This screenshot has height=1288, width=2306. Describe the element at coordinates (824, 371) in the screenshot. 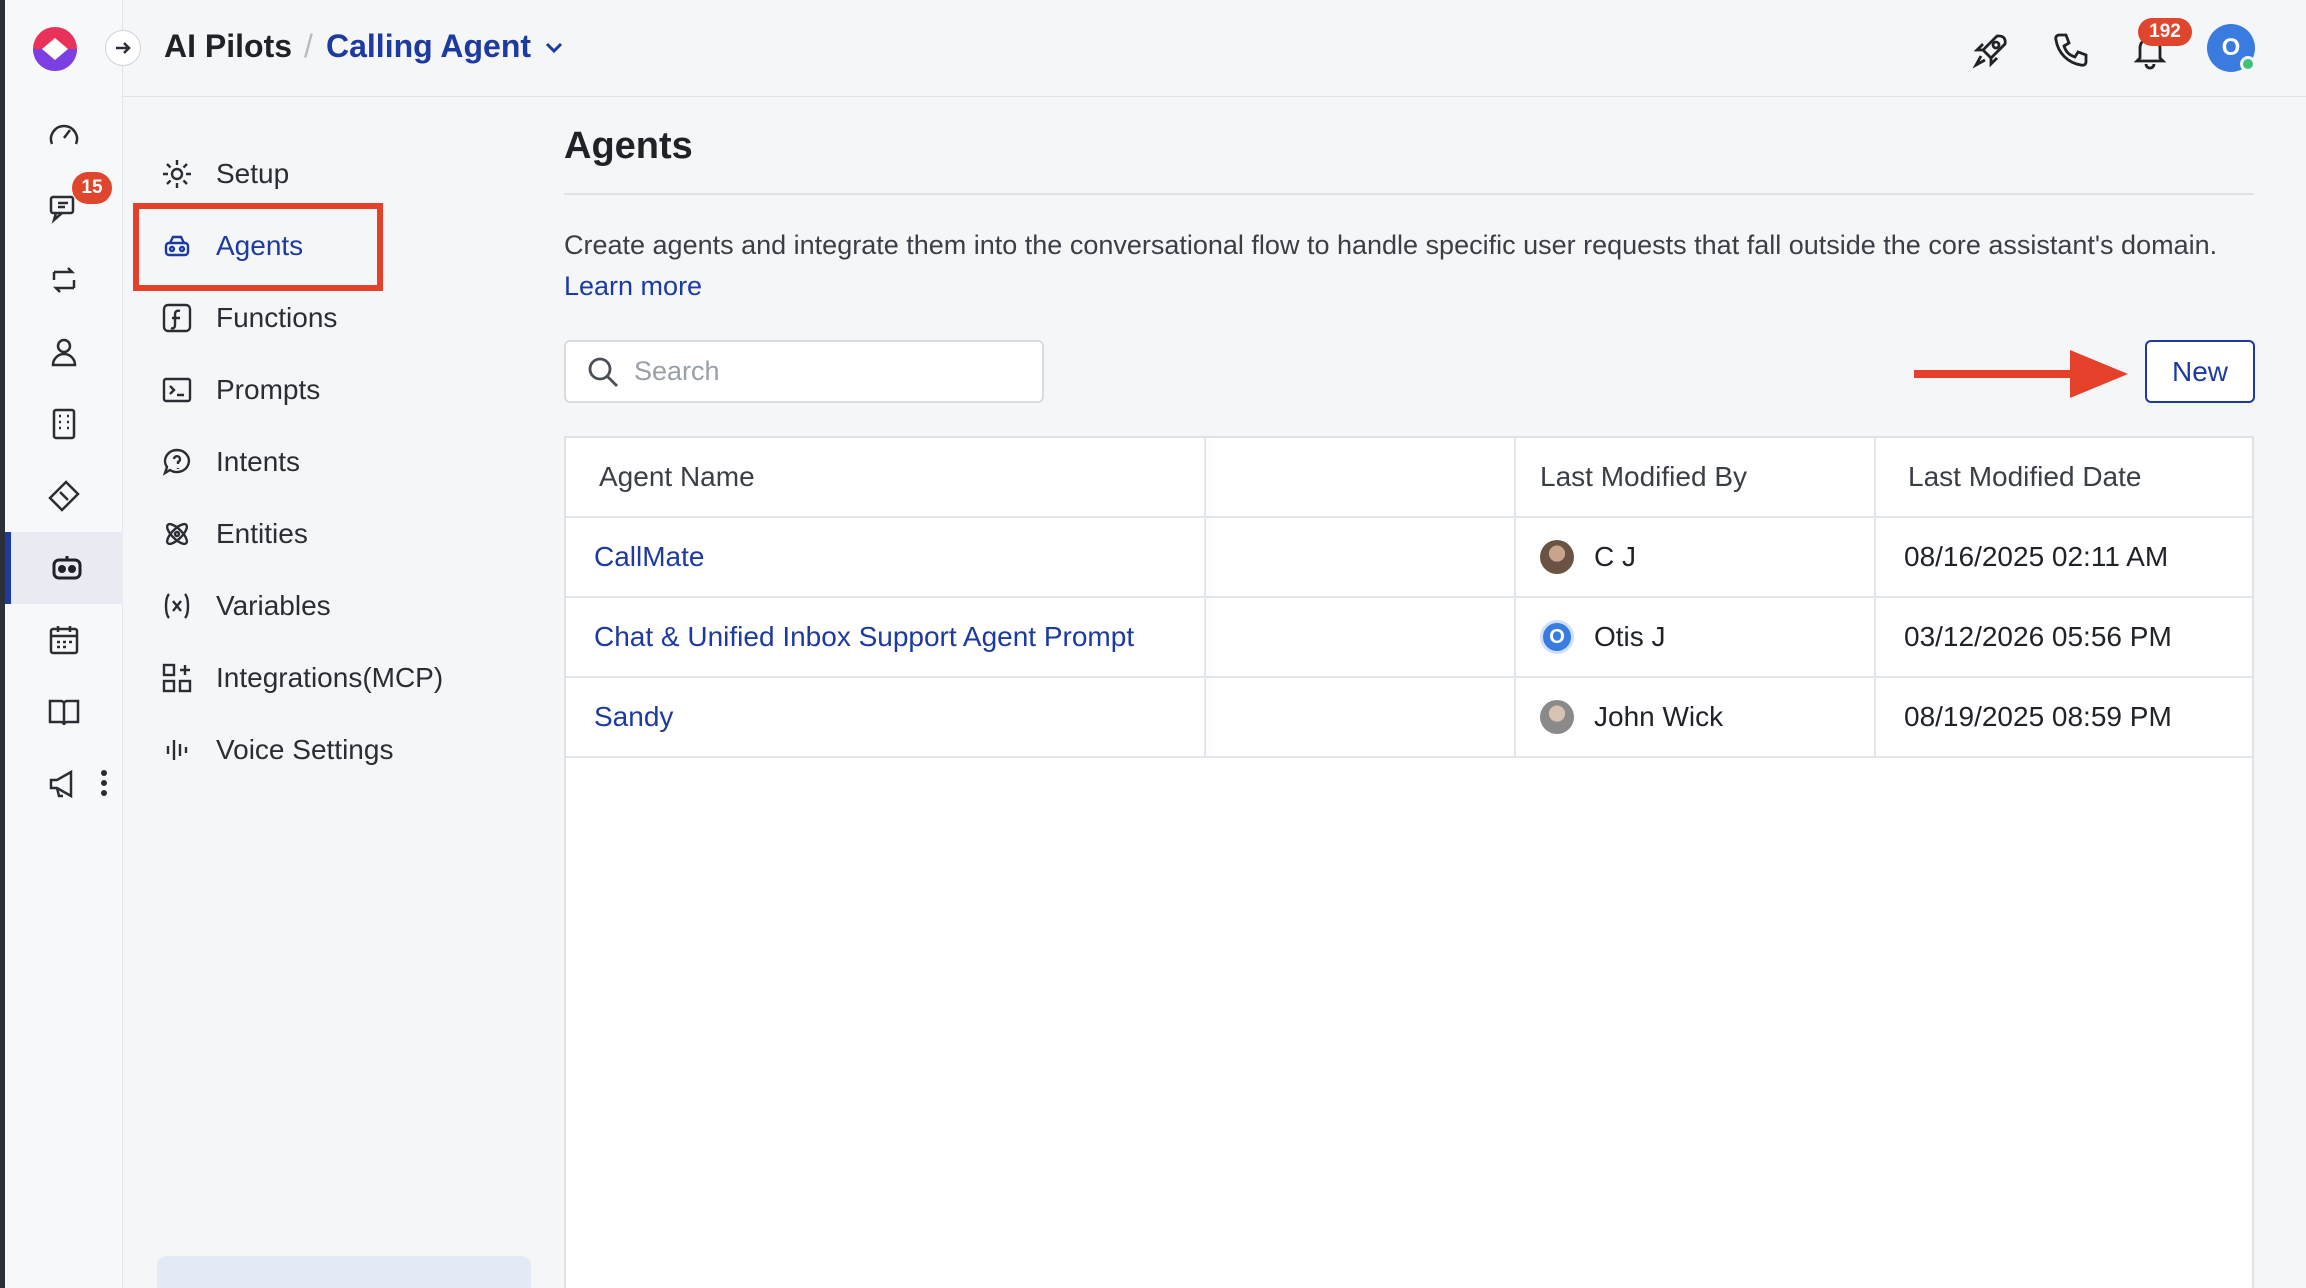

I see `search-input` at that location.